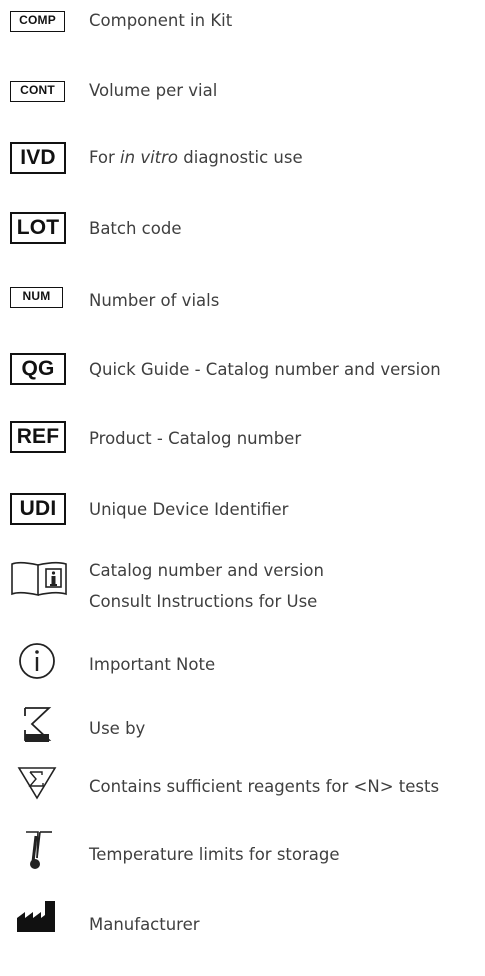 The image size is (485, 976). I want to click on qg-symbol: QG, so click(38, 369).